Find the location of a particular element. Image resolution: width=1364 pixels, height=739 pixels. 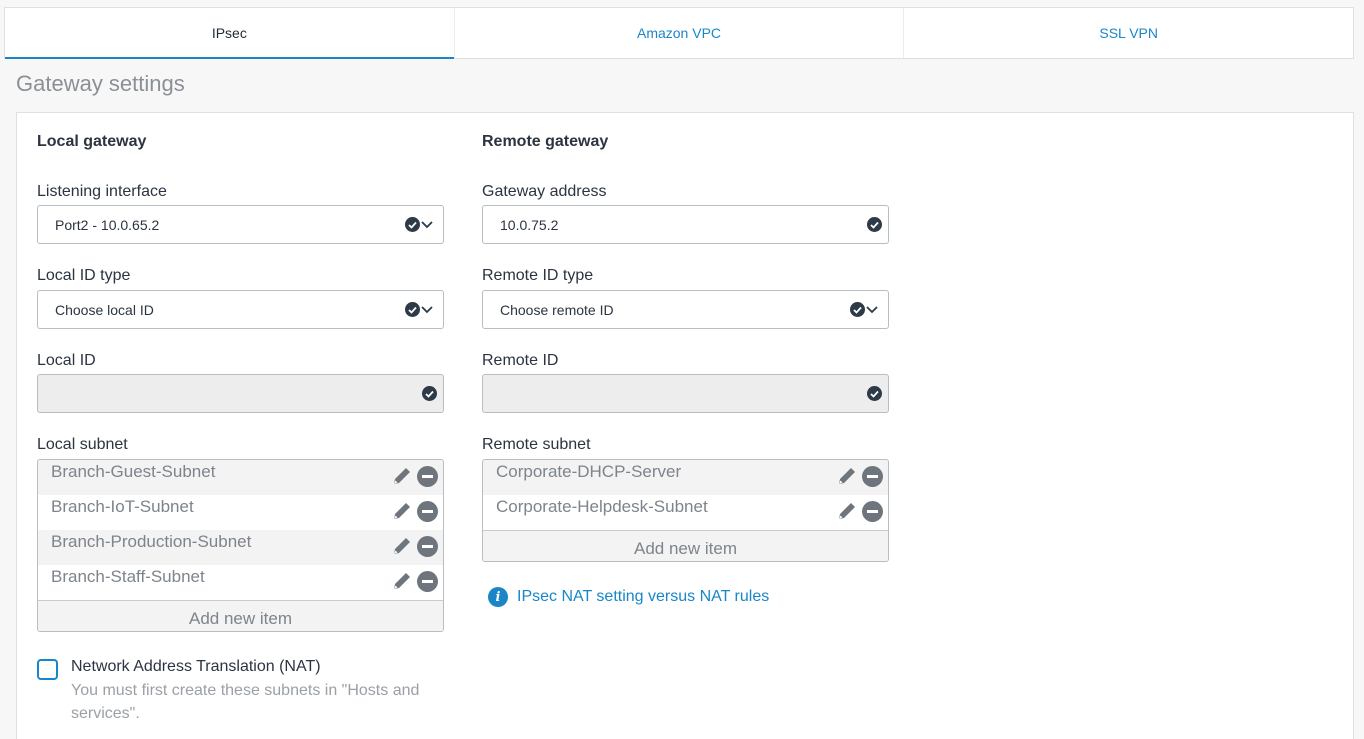

local-id-input is located at coordinates (240, 393).